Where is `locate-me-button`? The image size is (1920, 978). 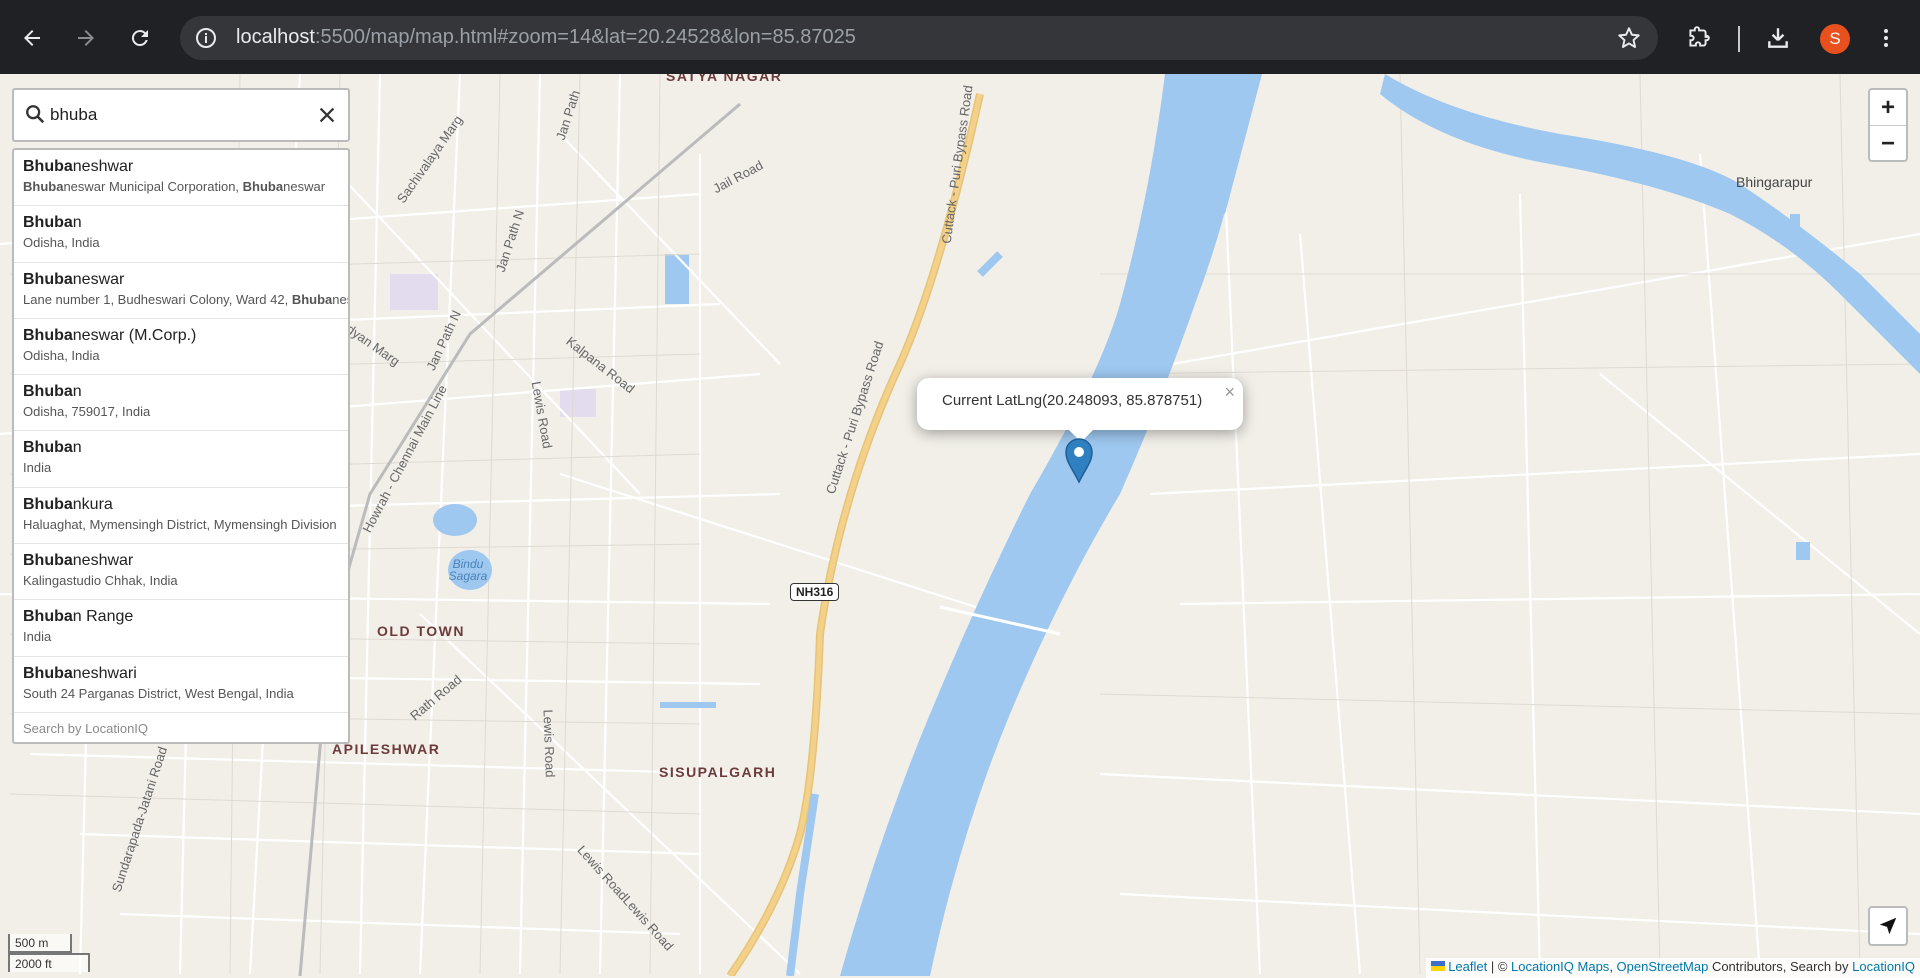
locate-me-button is located at coordinates (1888, 926).